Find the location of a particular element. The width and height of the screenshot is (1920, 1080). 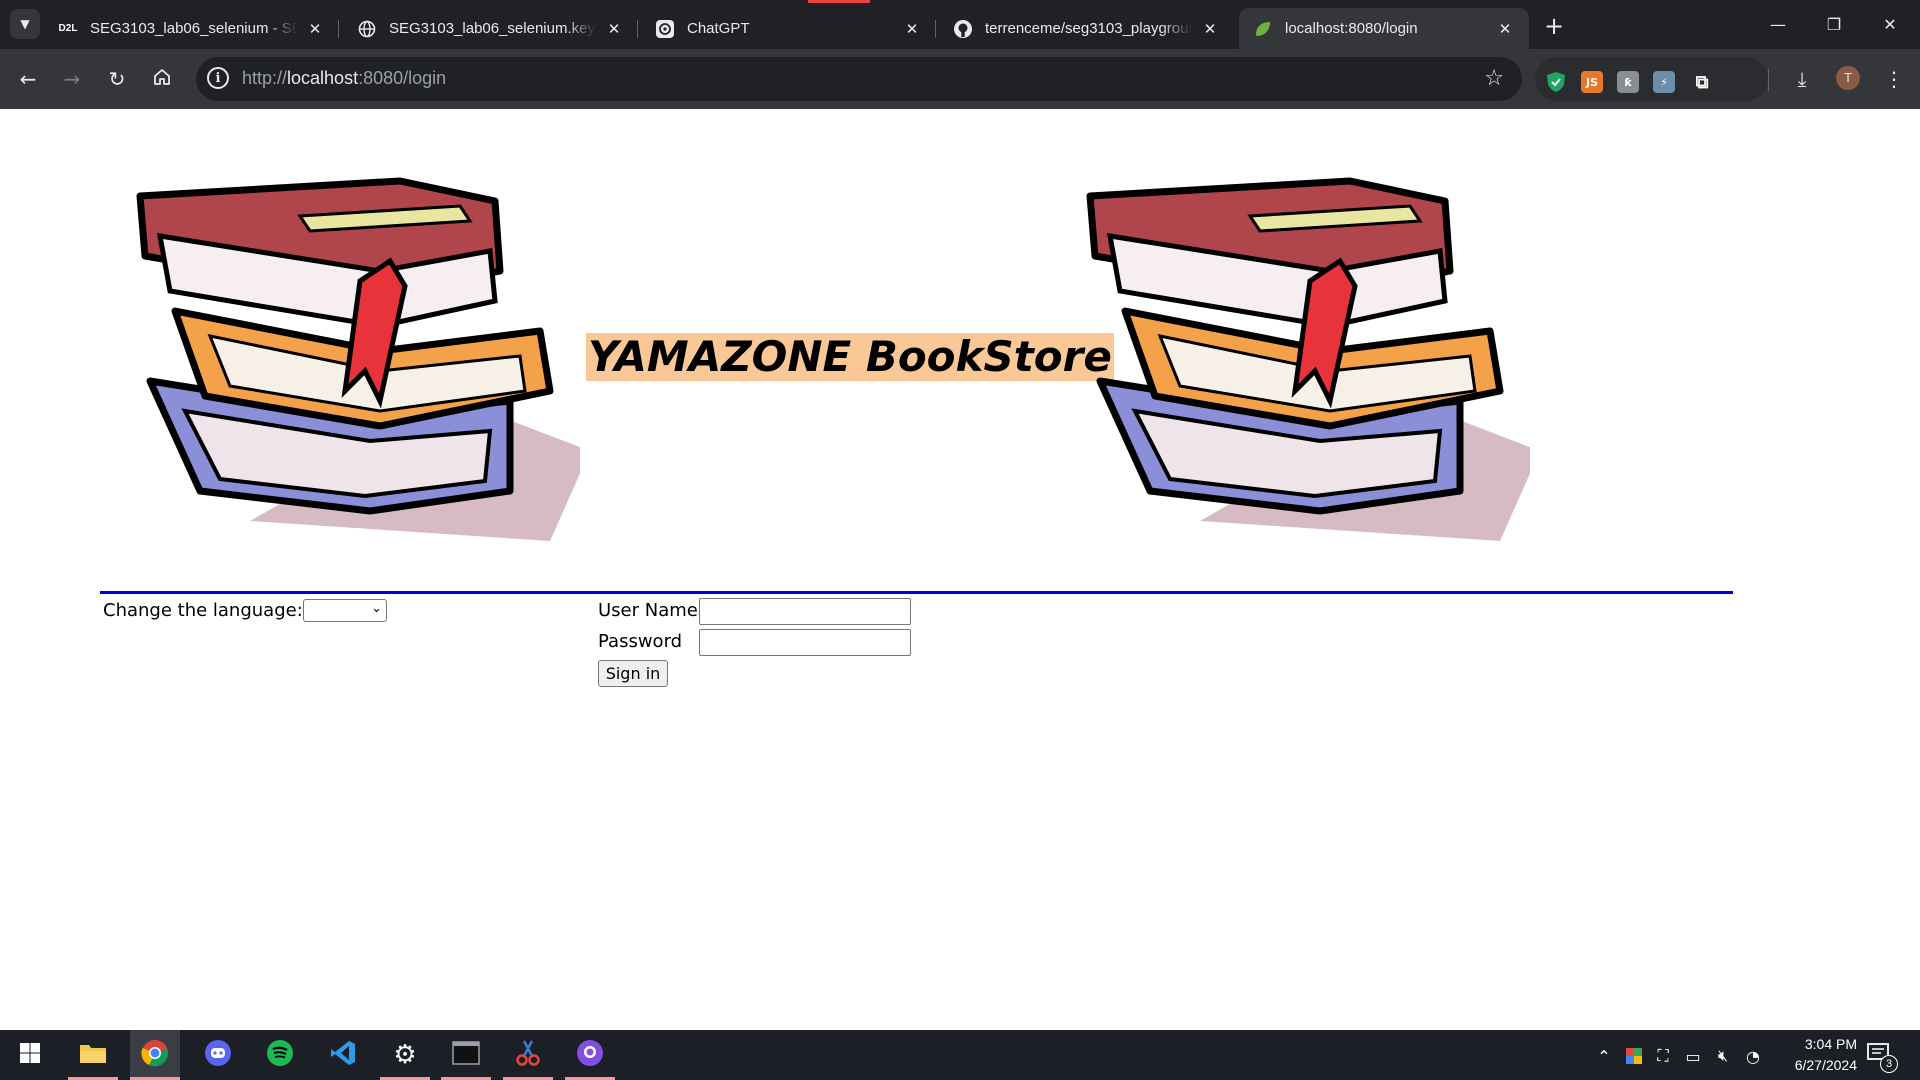

terminal-icon is located at coordinates (466, 1055).